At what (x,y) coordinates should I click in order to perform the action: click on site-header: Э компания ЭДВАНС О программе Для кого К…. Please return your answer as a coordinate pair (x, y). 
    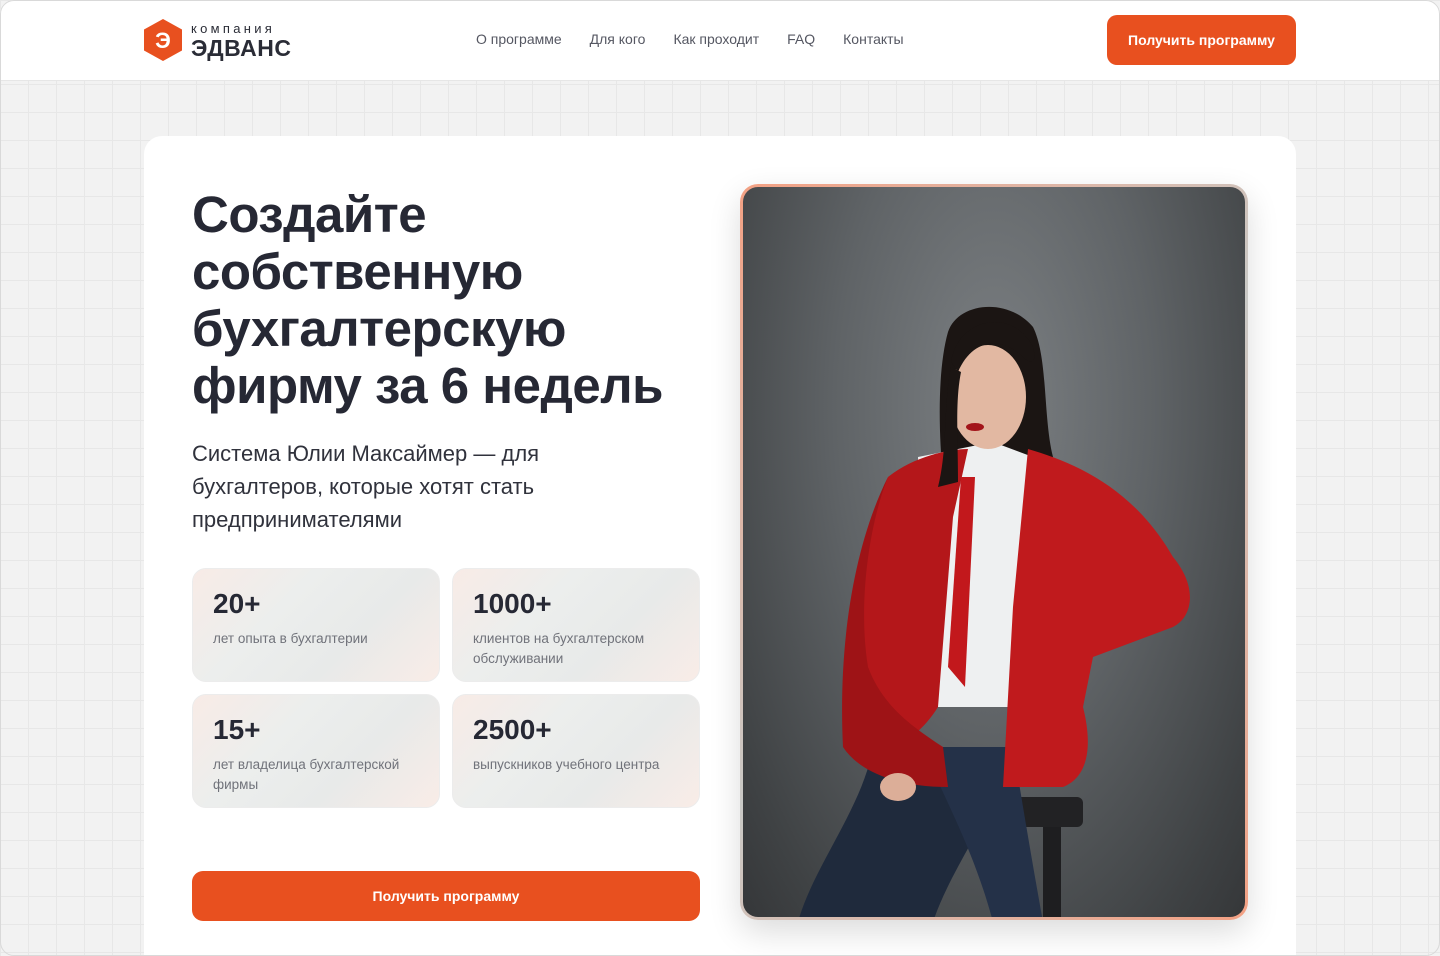
    Looking at the image, I should click on (720, 40).